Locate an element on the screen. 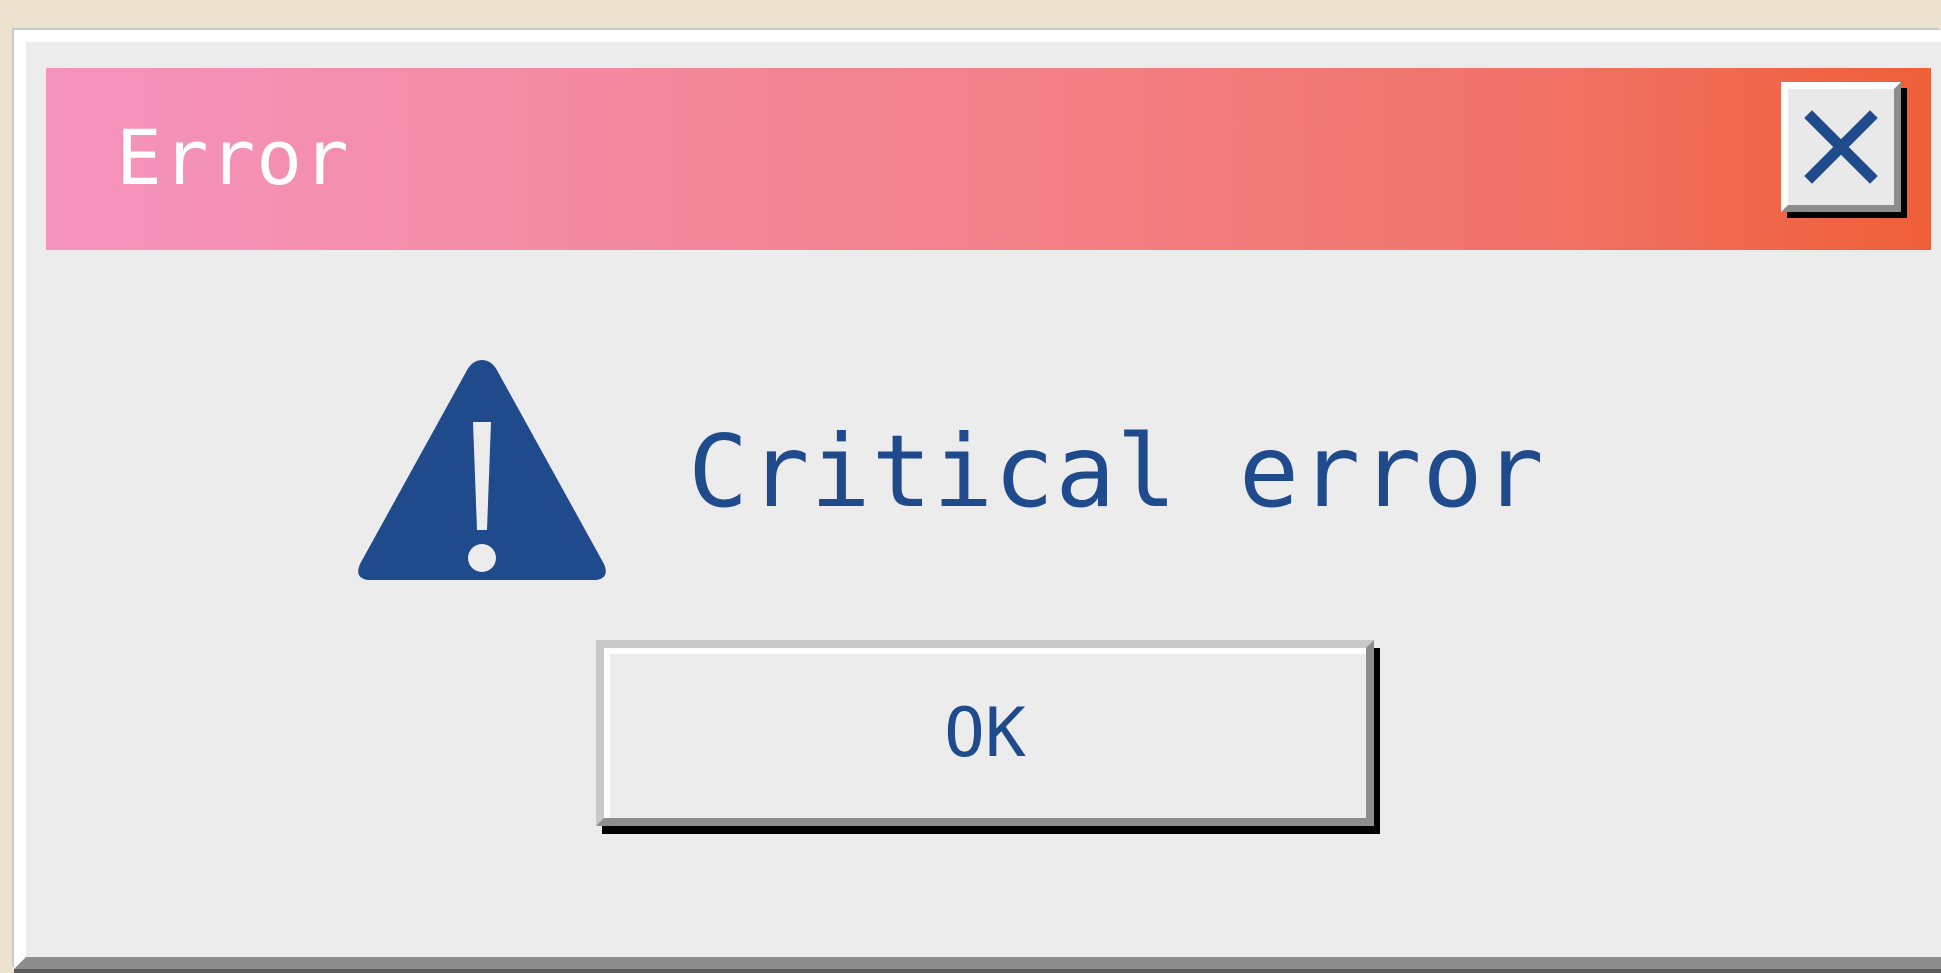 The image size is (1941, 973). close-icon is located at coordinates (1841, 147).